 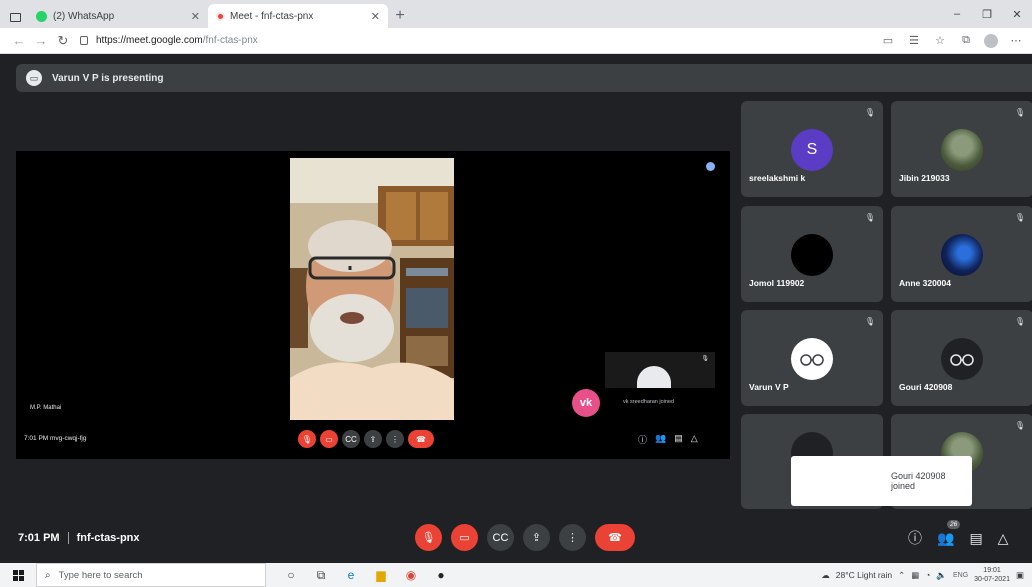 What do you see at coordinates (643, 440) in the screenshot?
I see `mini-info-icon: ⓘ` at bounding box center [643, 440].